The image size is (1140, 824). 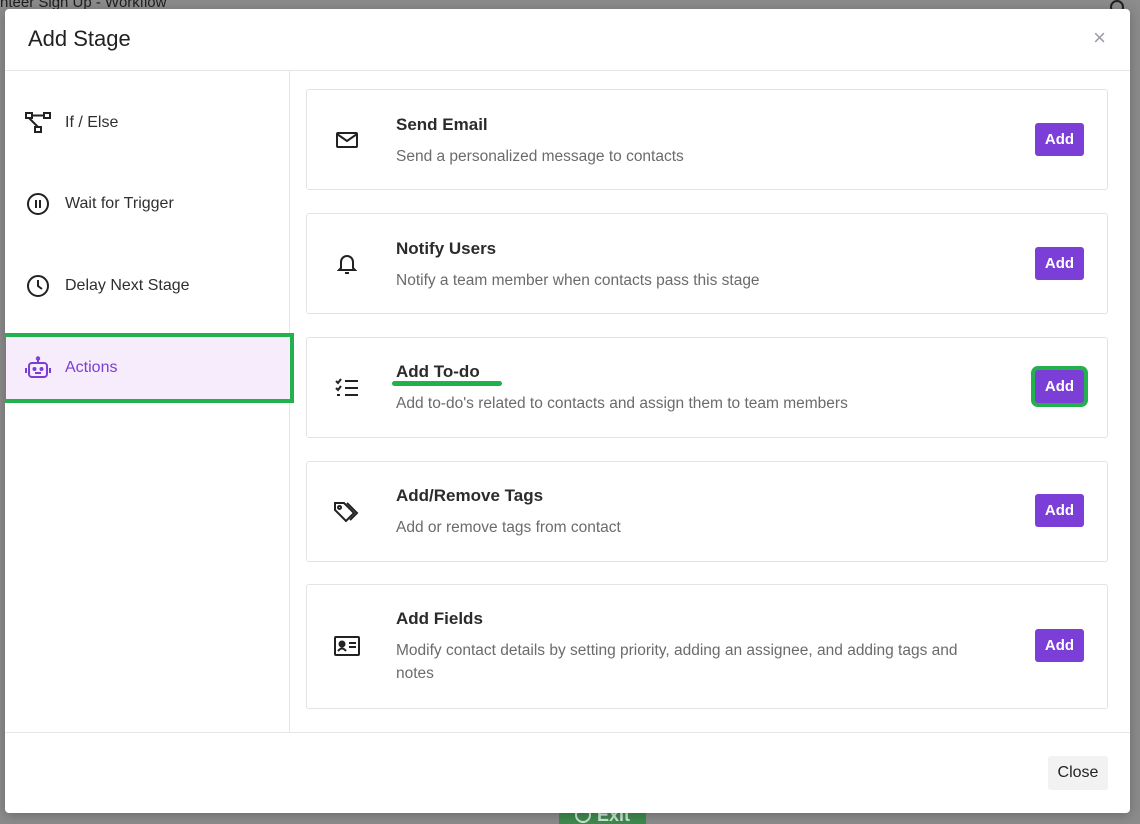 I want to click on add-remove-tags-button: Add, so click(x=1059, y=510).